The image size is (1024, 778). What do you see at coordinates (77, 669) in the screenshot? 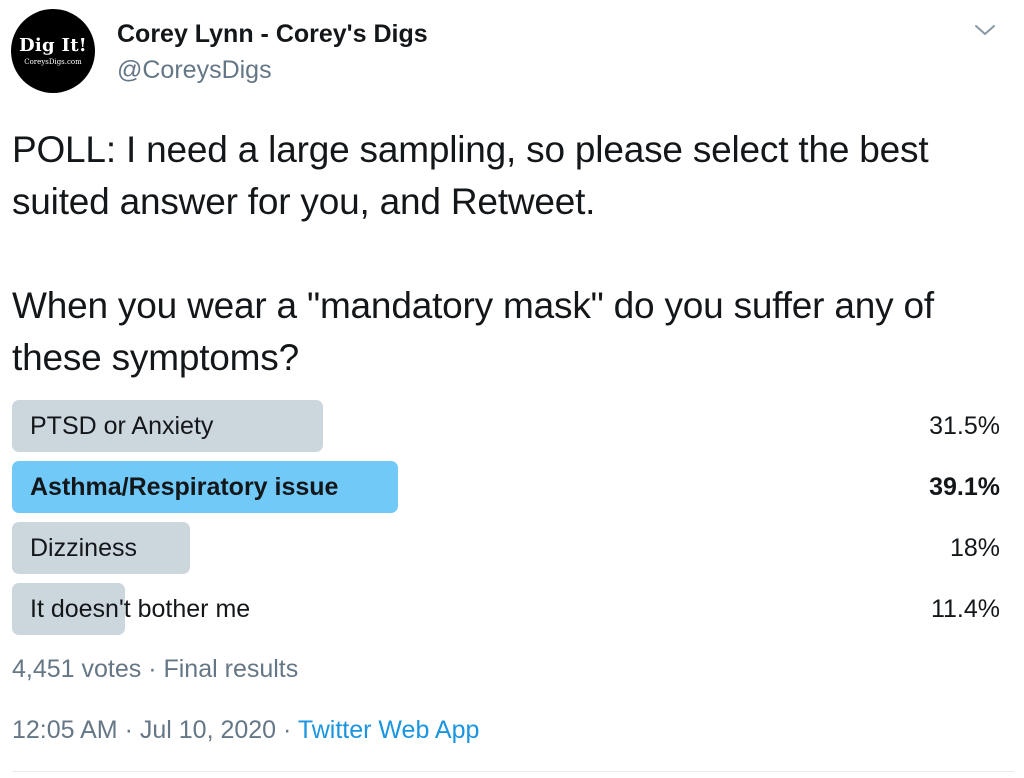
I see `poll-vote-count: 4,451 votes` at bounding box center [77, 669].